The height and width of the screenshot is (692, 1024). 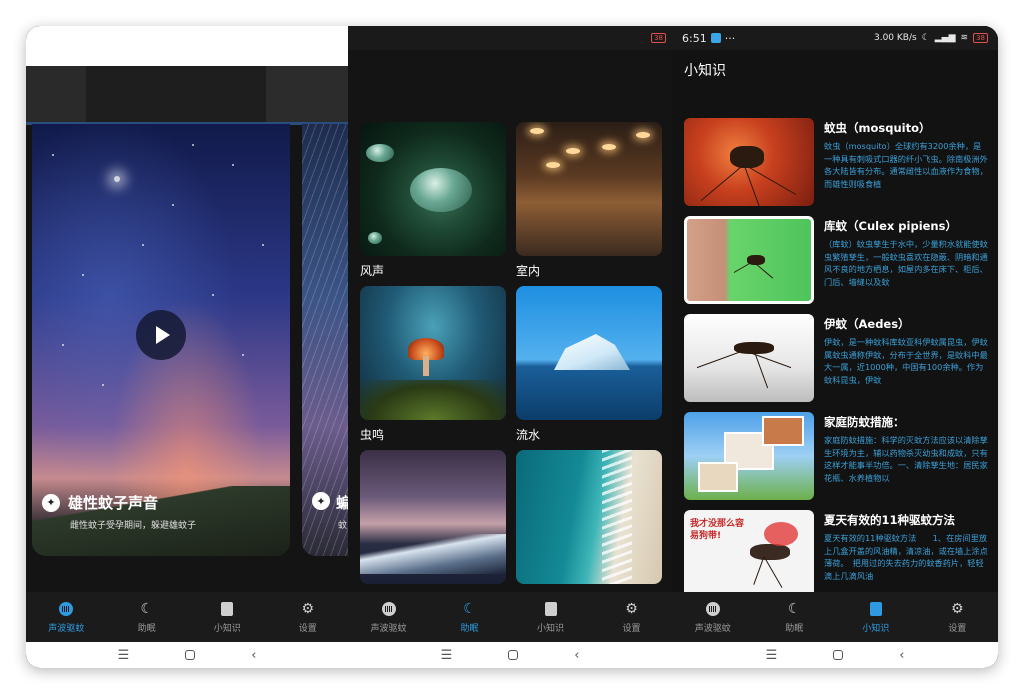 I want to click on status-time: 6:51, so click(x=694, y=38).